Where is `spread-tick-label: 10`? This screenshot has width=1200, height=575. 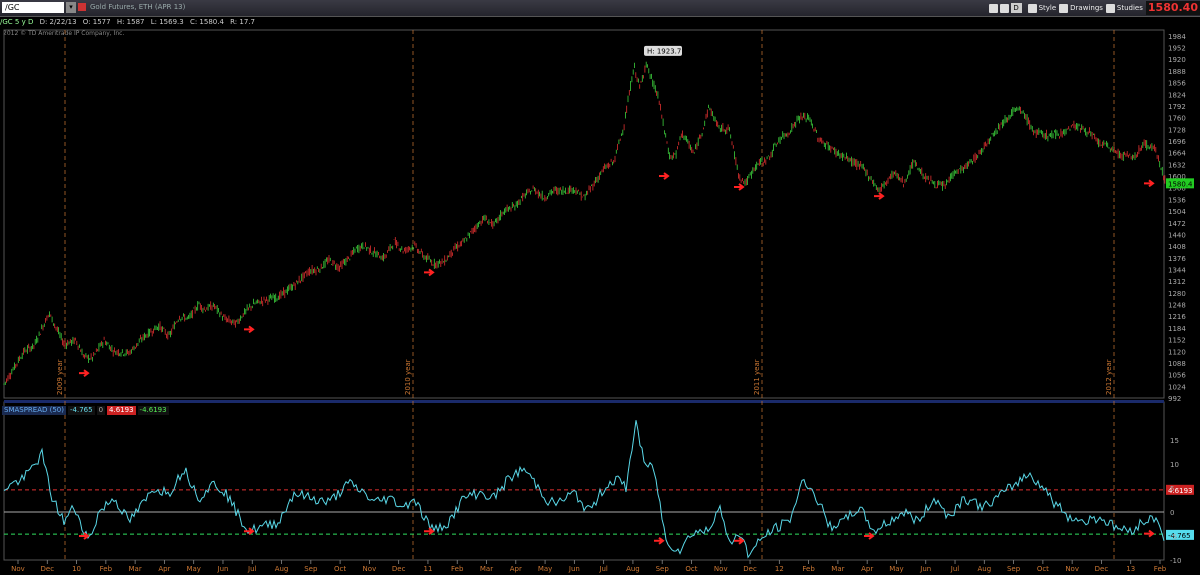 spread-tick-label: 10 is located at coordinates (1174, 465).